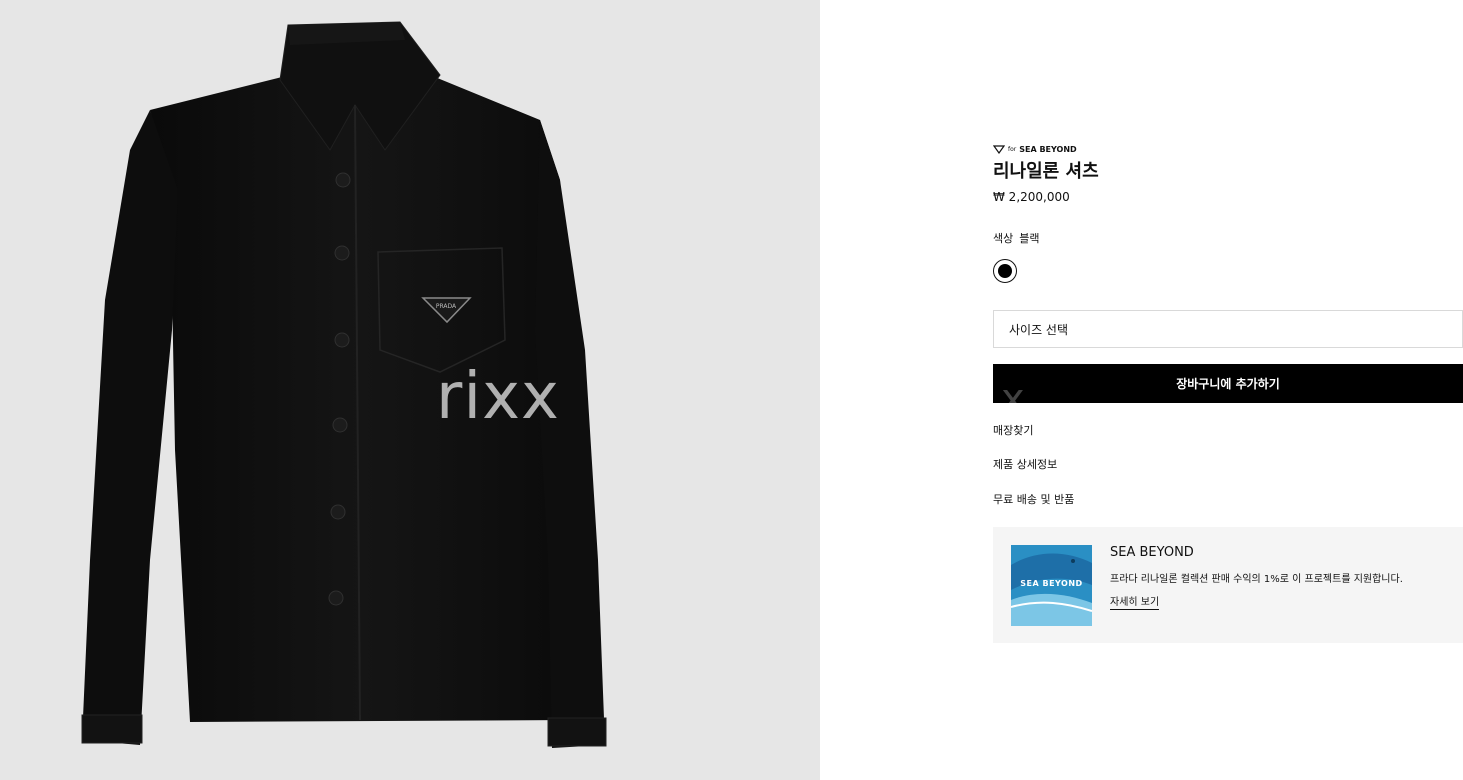  Describe the element at coordinates (1003, 238) in the screenshot. I see `color-label: 색상` at that location.